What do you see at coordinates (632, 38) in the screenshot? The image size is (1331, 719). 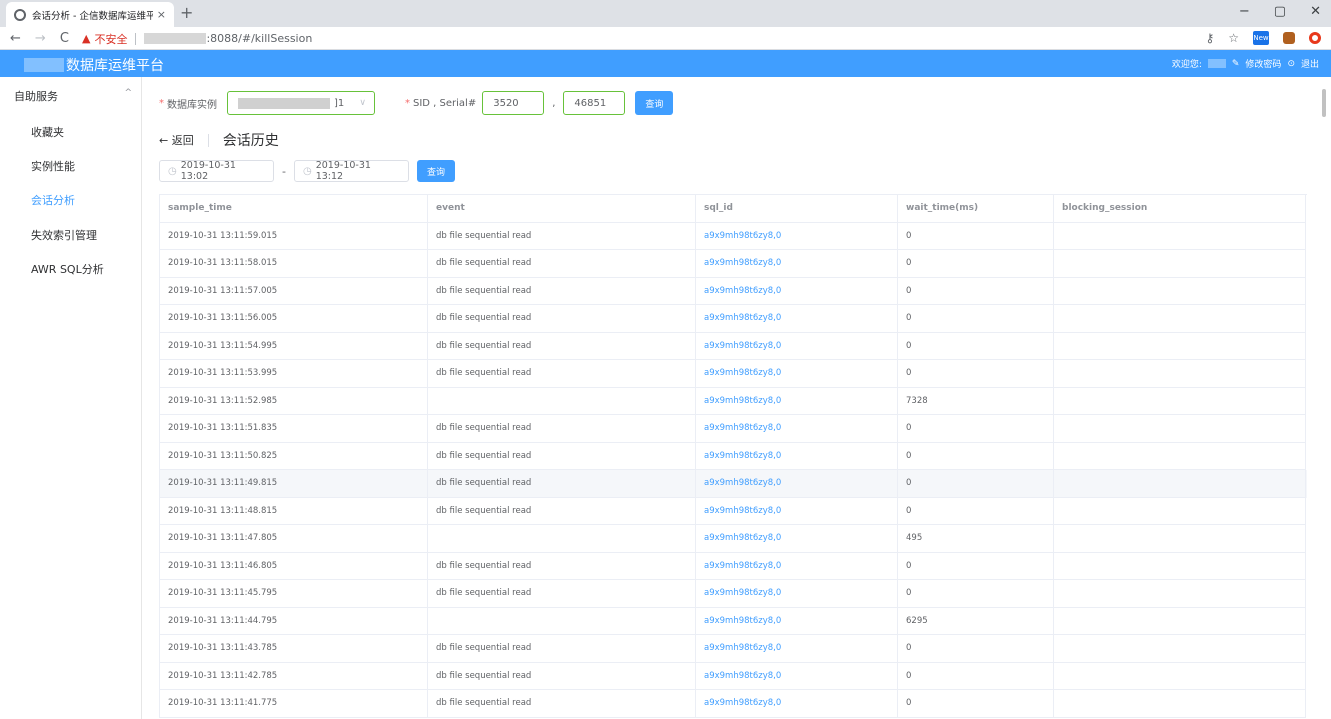 I see `omnibox: ▲ 不安全 :8088/#/killSession` at bounding box center [632, 38].